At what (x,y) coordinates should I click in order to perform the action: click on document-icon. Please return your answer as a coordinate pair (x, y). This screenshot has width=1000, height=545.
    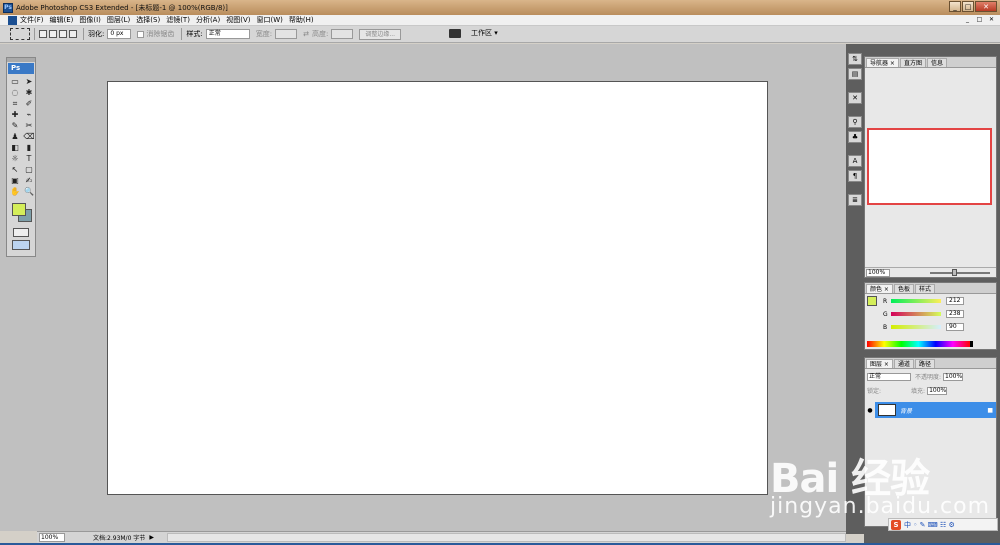
    Looking at the image, I should click on (12, 20).